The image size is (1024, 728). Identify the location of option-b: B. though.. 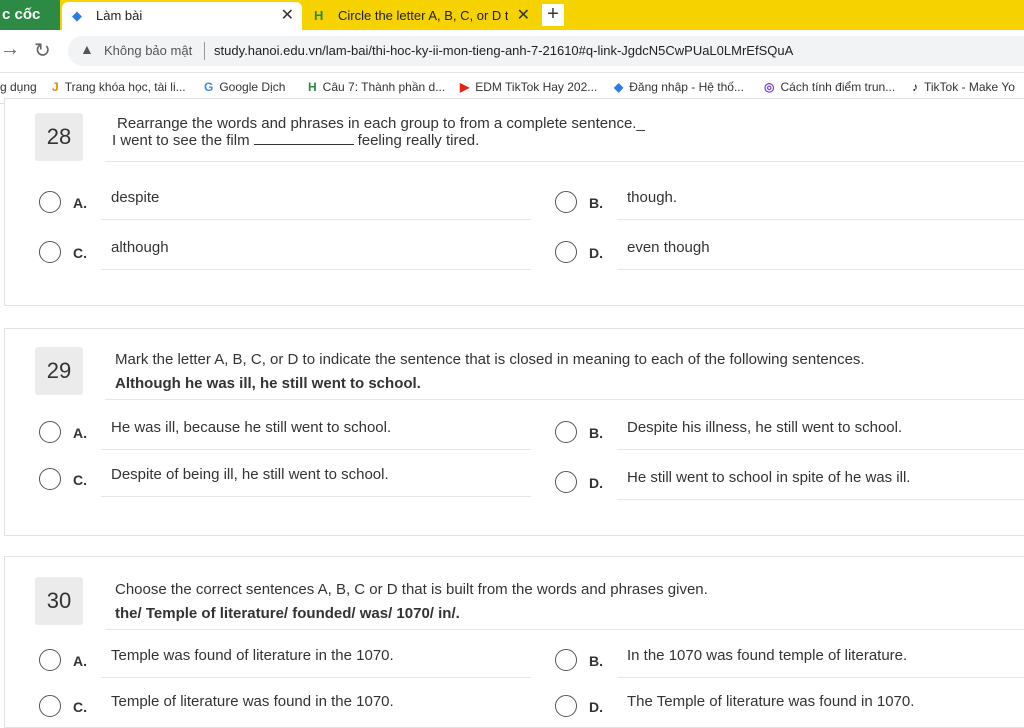
(789, 204).